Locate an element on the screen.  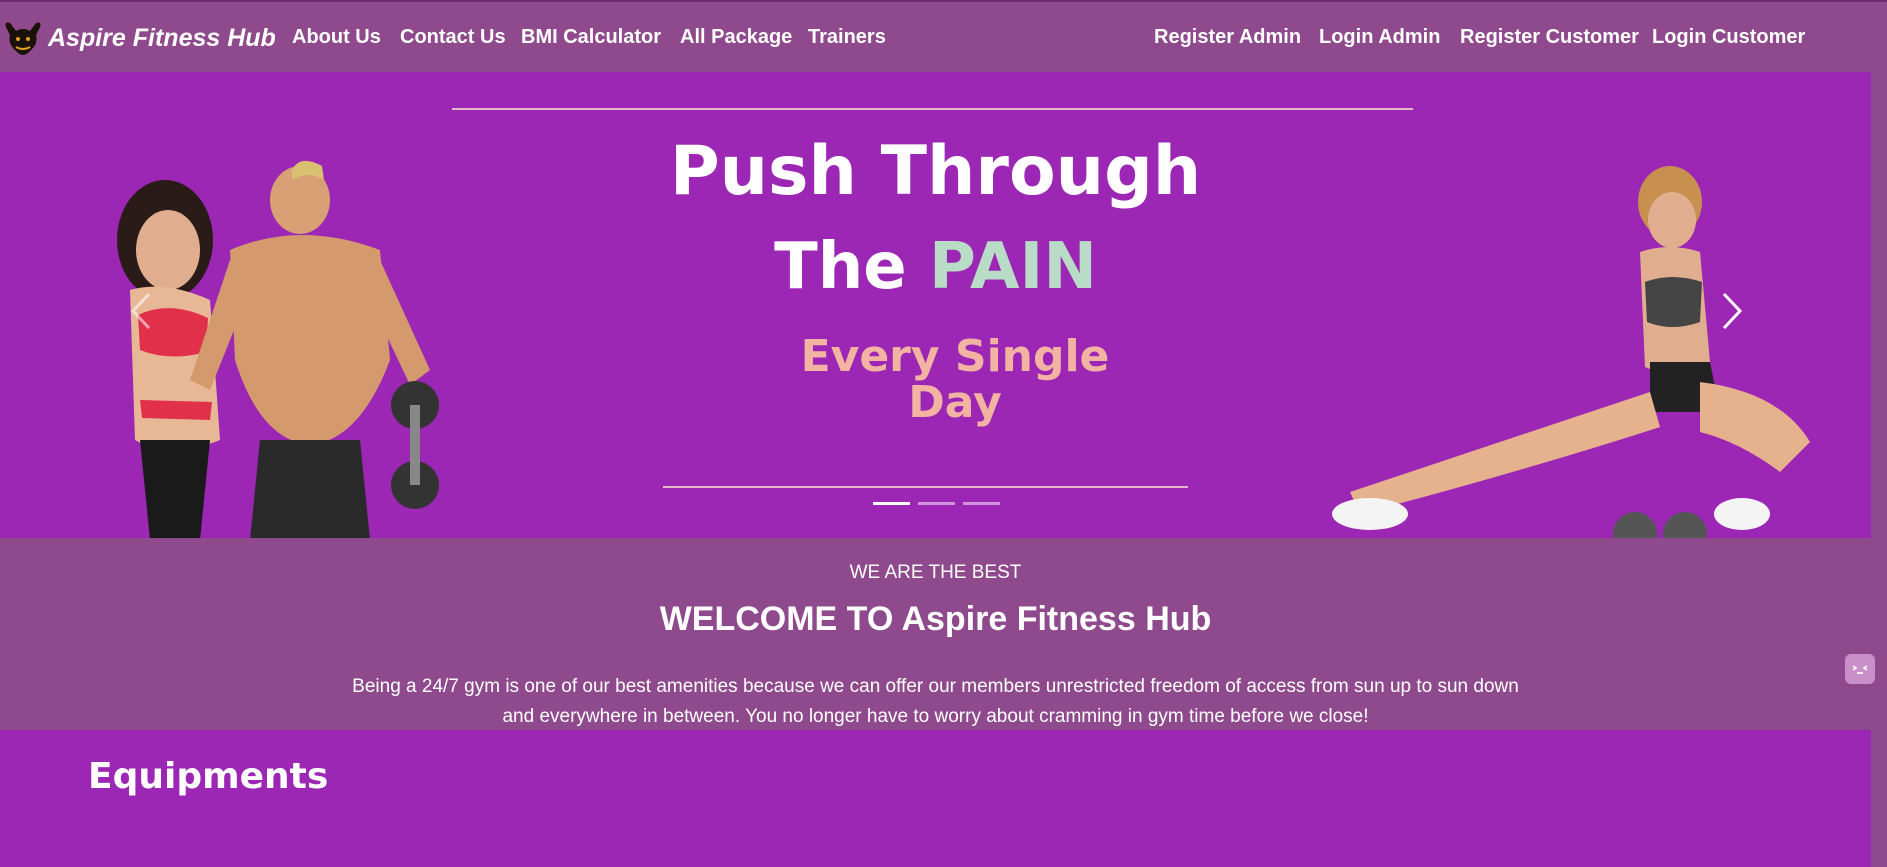
nav-register-customer: Register Customer is located at coordinates (1549, 37).